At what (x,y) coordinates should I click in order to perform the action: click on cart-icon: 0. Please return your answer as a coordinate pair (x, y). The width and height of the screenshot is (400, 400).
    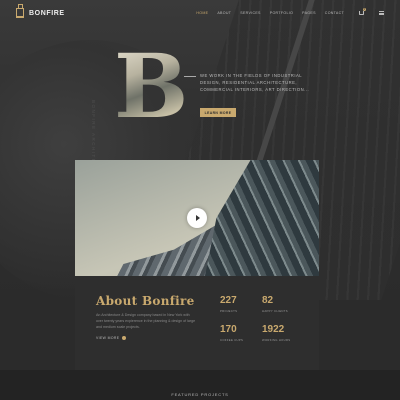
    Looking at the image, I should click on (362, 11).